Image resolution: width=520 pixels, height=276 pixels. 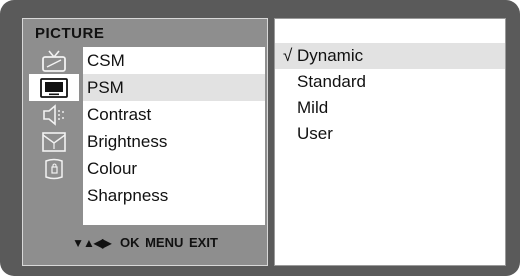 What do you see at coordinates (315, 133) in the screenshot?
I see `option-label: User` at bounding box center [315, 133].